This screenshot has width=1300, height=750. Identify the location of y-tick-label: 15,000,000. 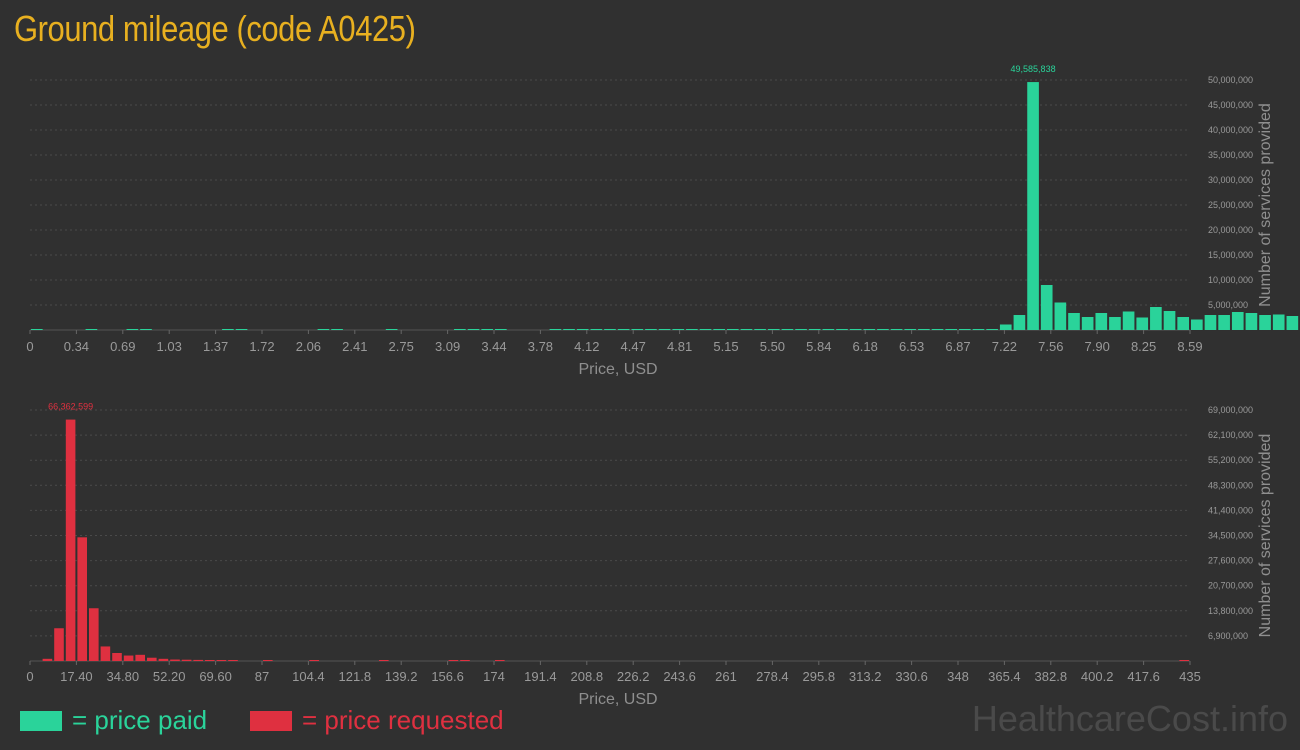
(1230, 255).